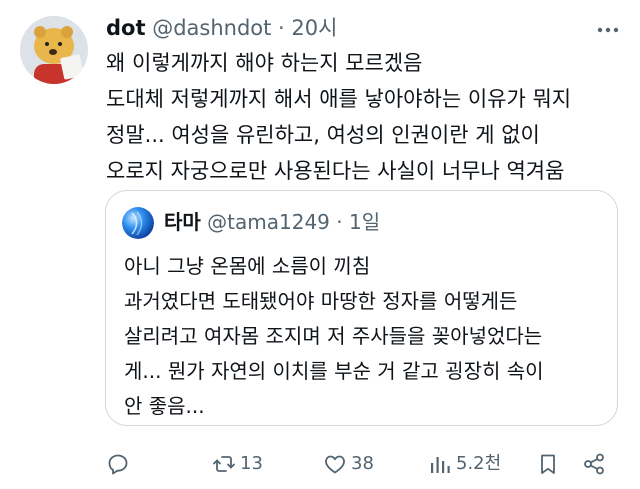  I want to click on share-icon, so click(594, 464).